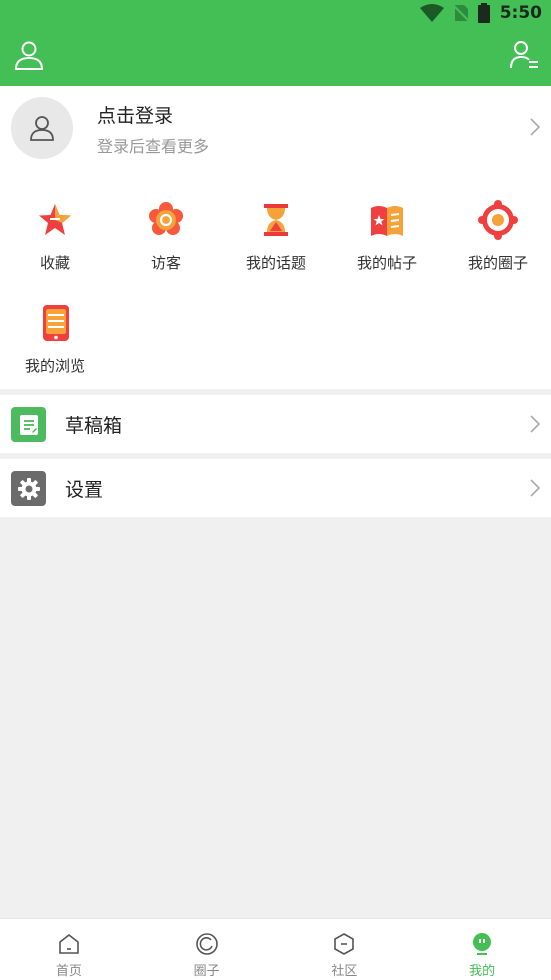 The image size is (551, 980). I want to click on tab-label: 社区, so click(344, 971).